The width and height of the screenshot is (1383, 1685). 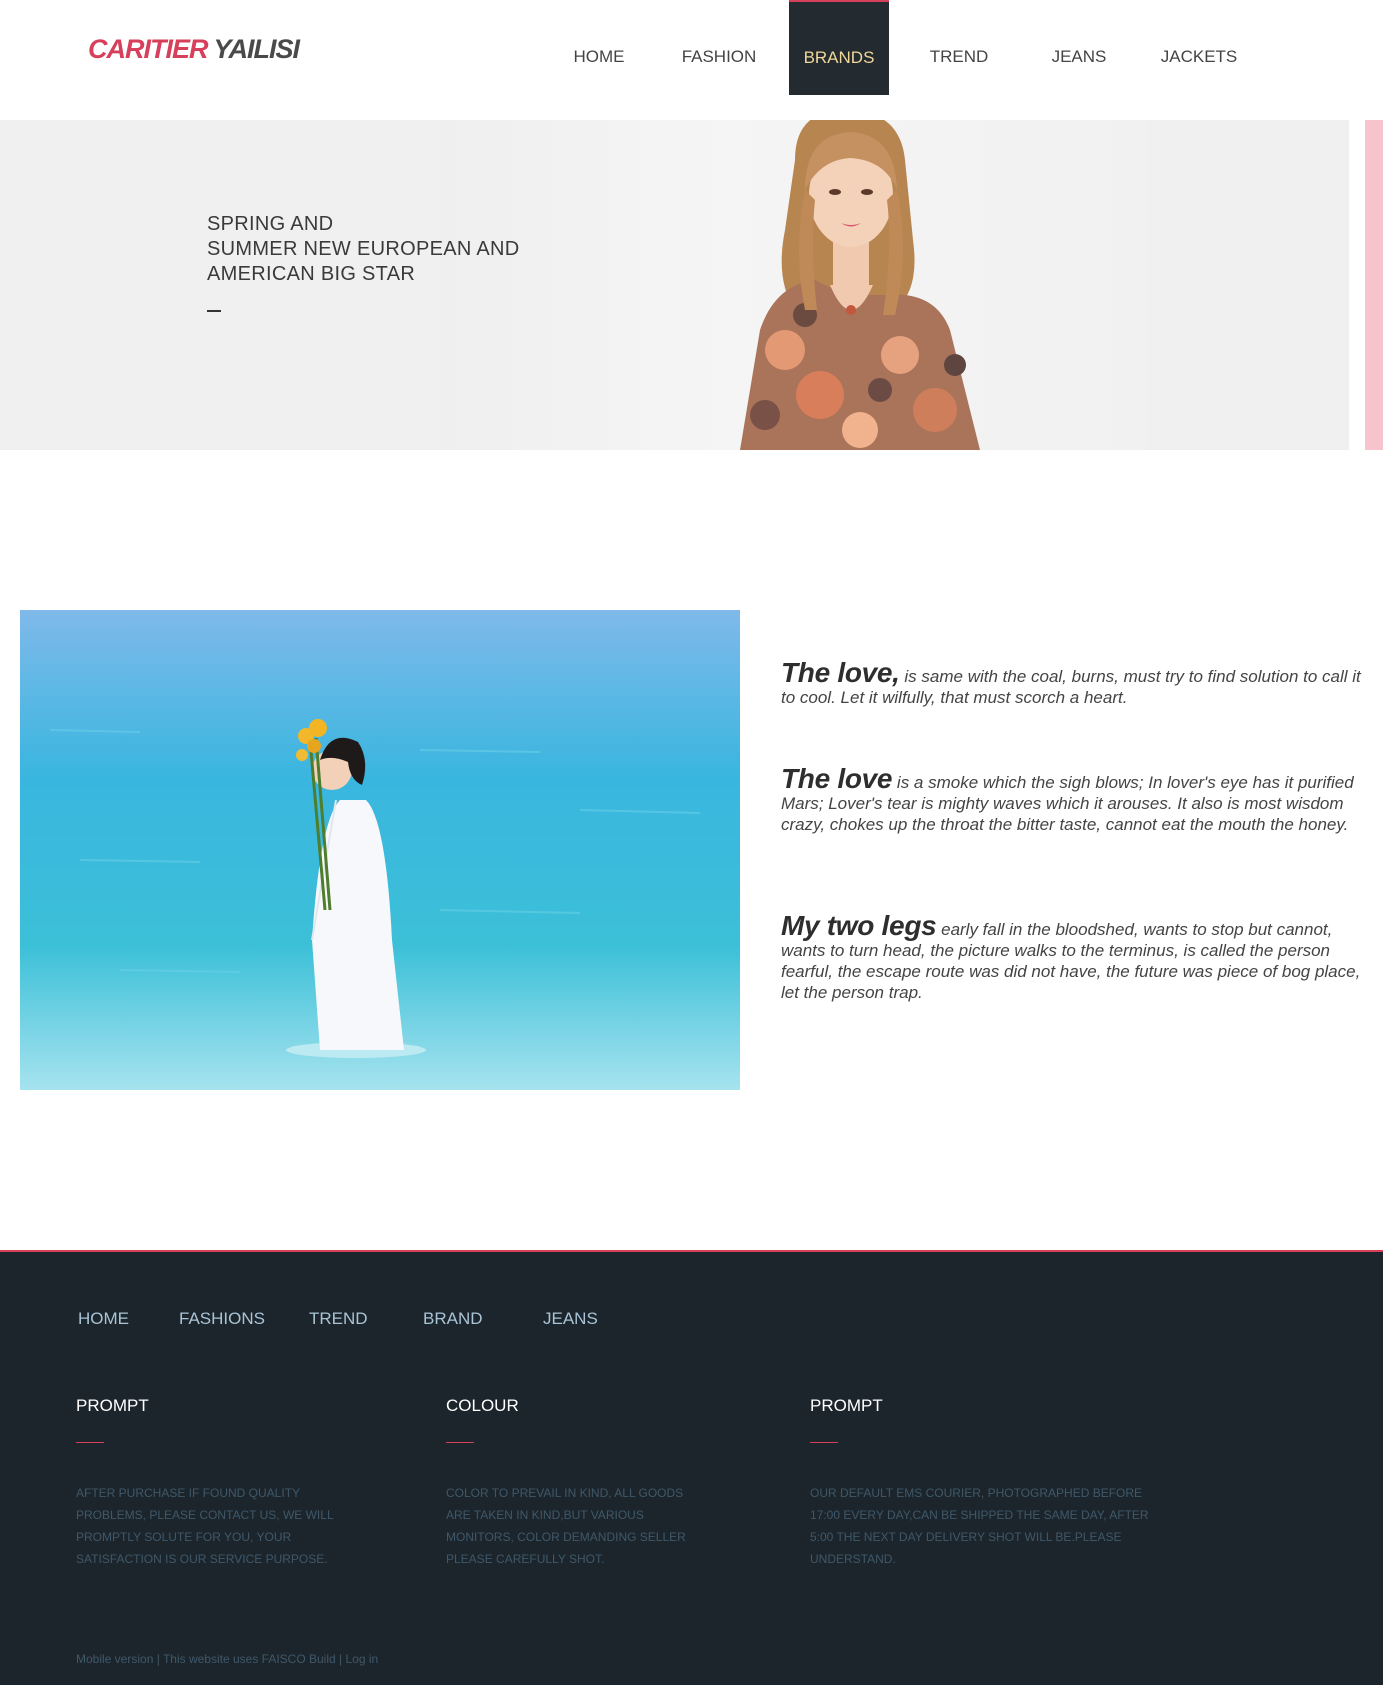 I want to click on footer-nav-brand: BRAND, so click(x=453, y=1319).